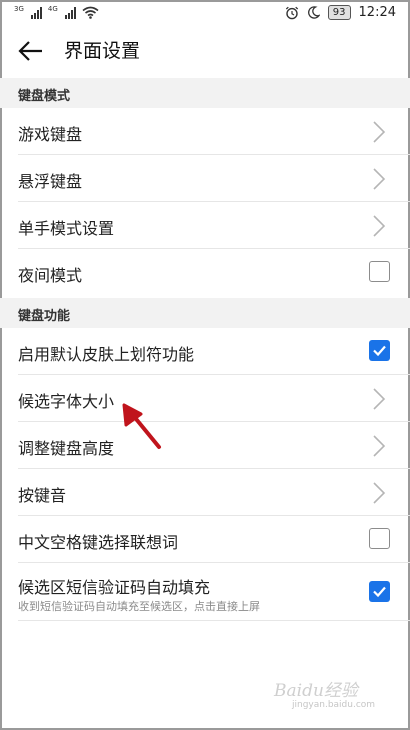 This screenshot has width=410, height=730. I want to click on title-bar: 界面设置, so click(205, 52).